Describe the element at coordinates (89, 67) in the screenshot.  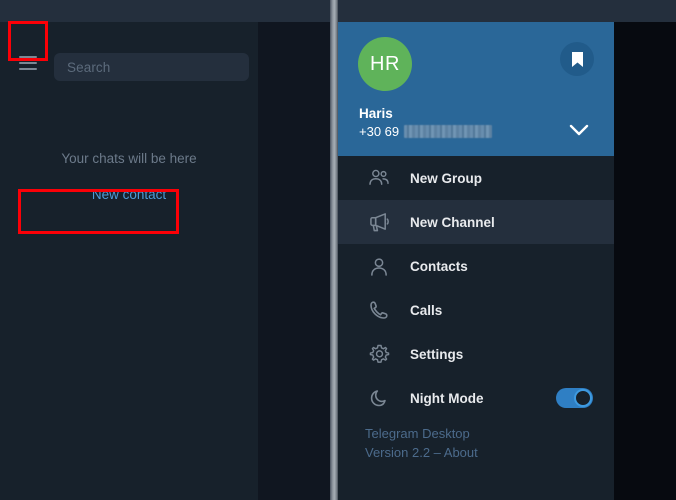
I see `search-placeholder: Search` at that location.